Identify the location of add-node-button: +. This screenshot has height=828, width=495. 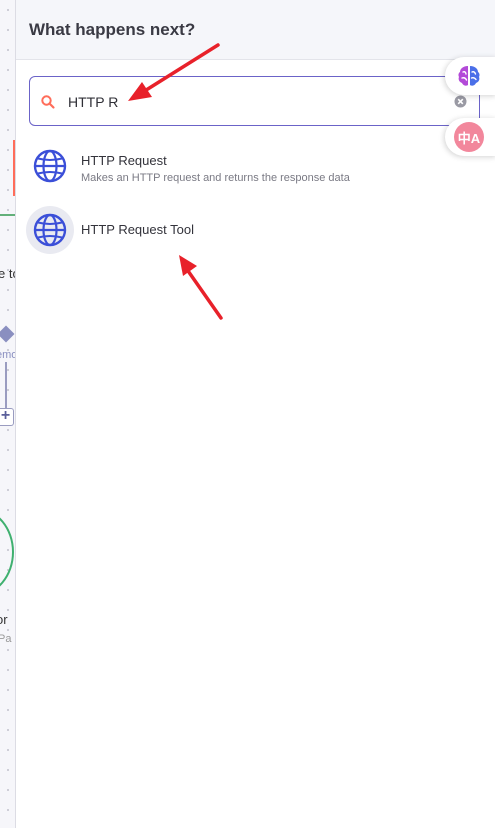
(7, 417).